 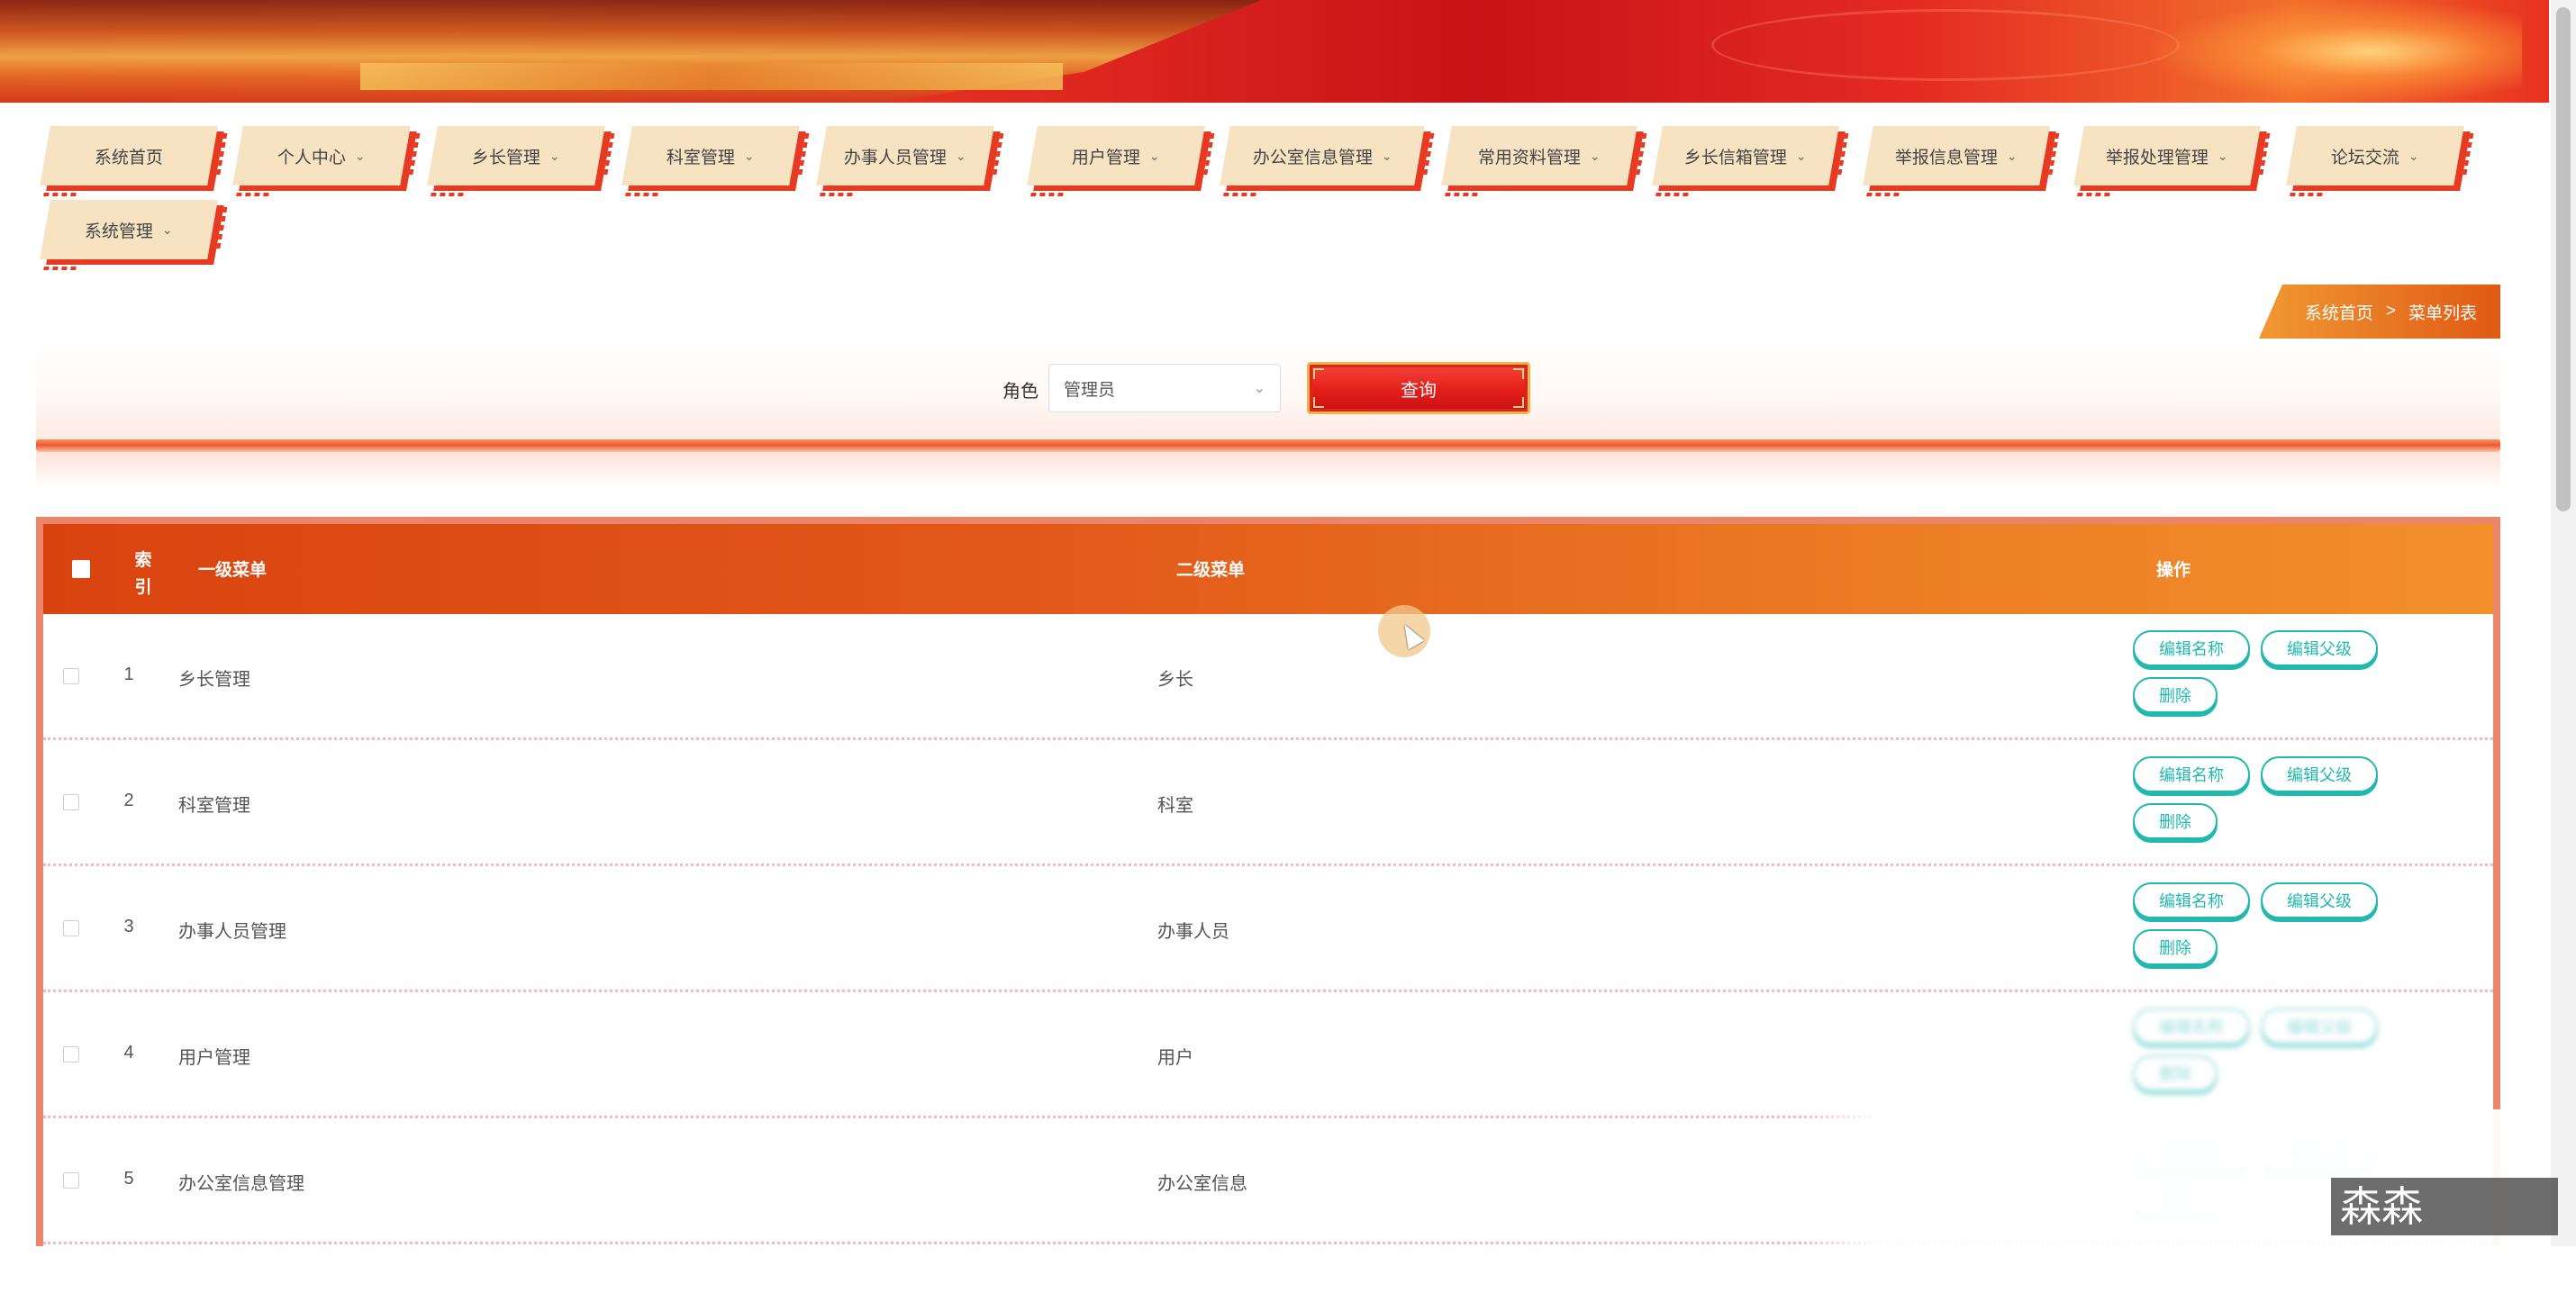 What do you see at coordinates (506, 157) in the screenshot?
I see `nav-item-label: 乡长管理` at bounding box center [506, 157].